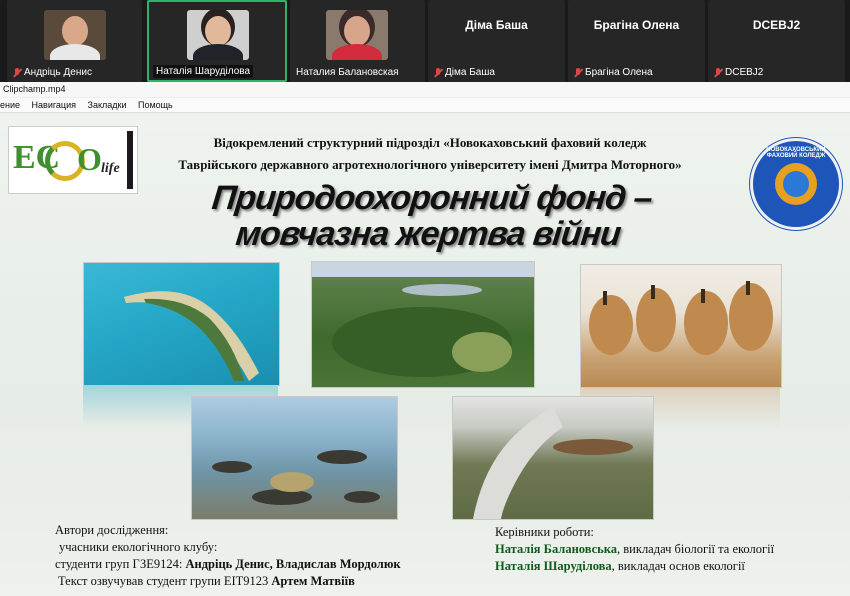  I want to click on participant-label-2: Наталія Шаруділова, so click(203, 71).